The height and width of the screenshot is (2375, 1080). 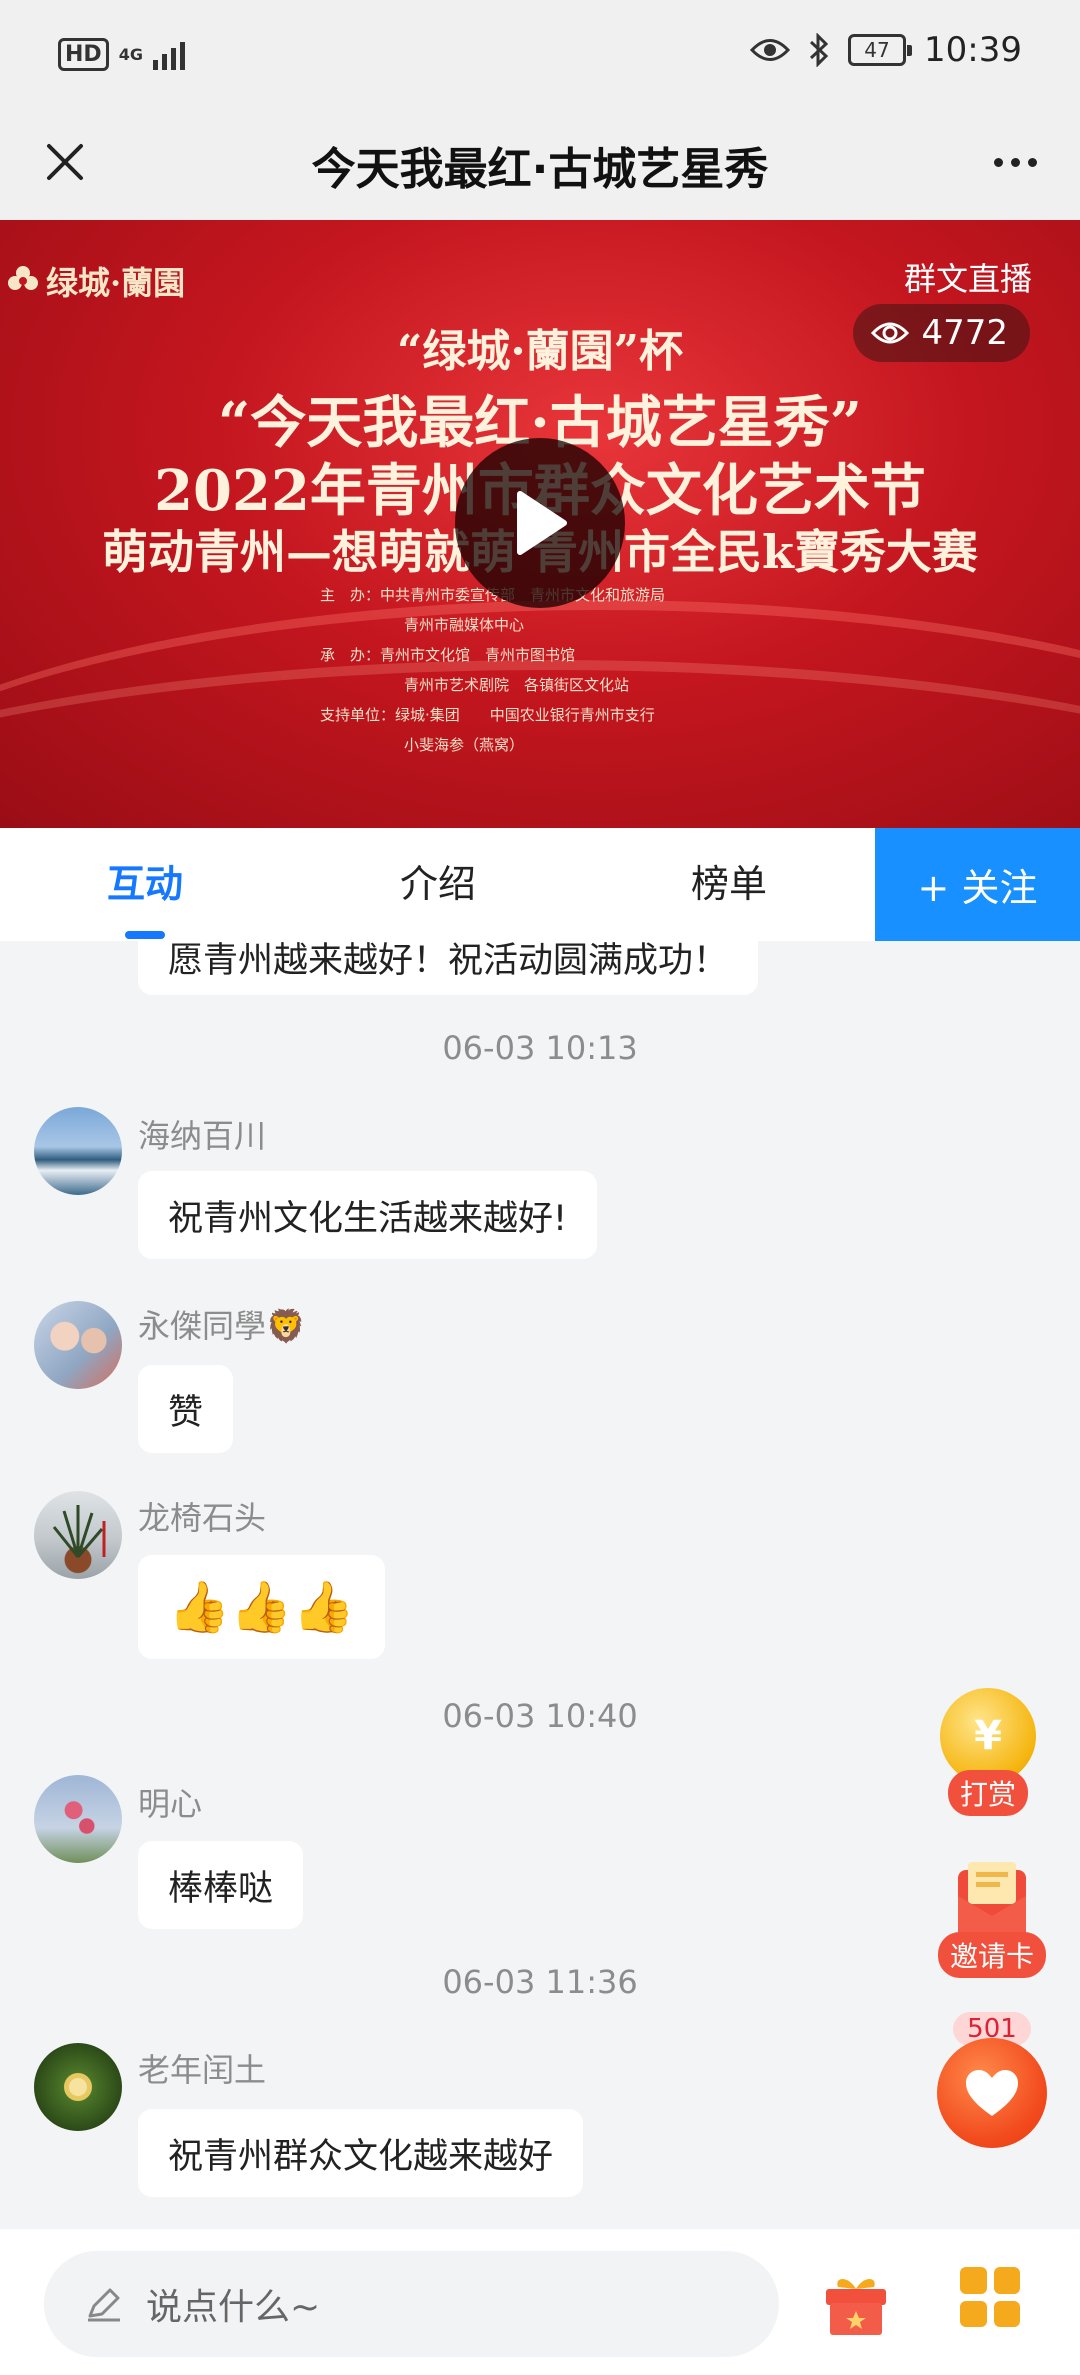 I want to click on message-bubble: 👍👍👍, so click(x=261, y=1607).